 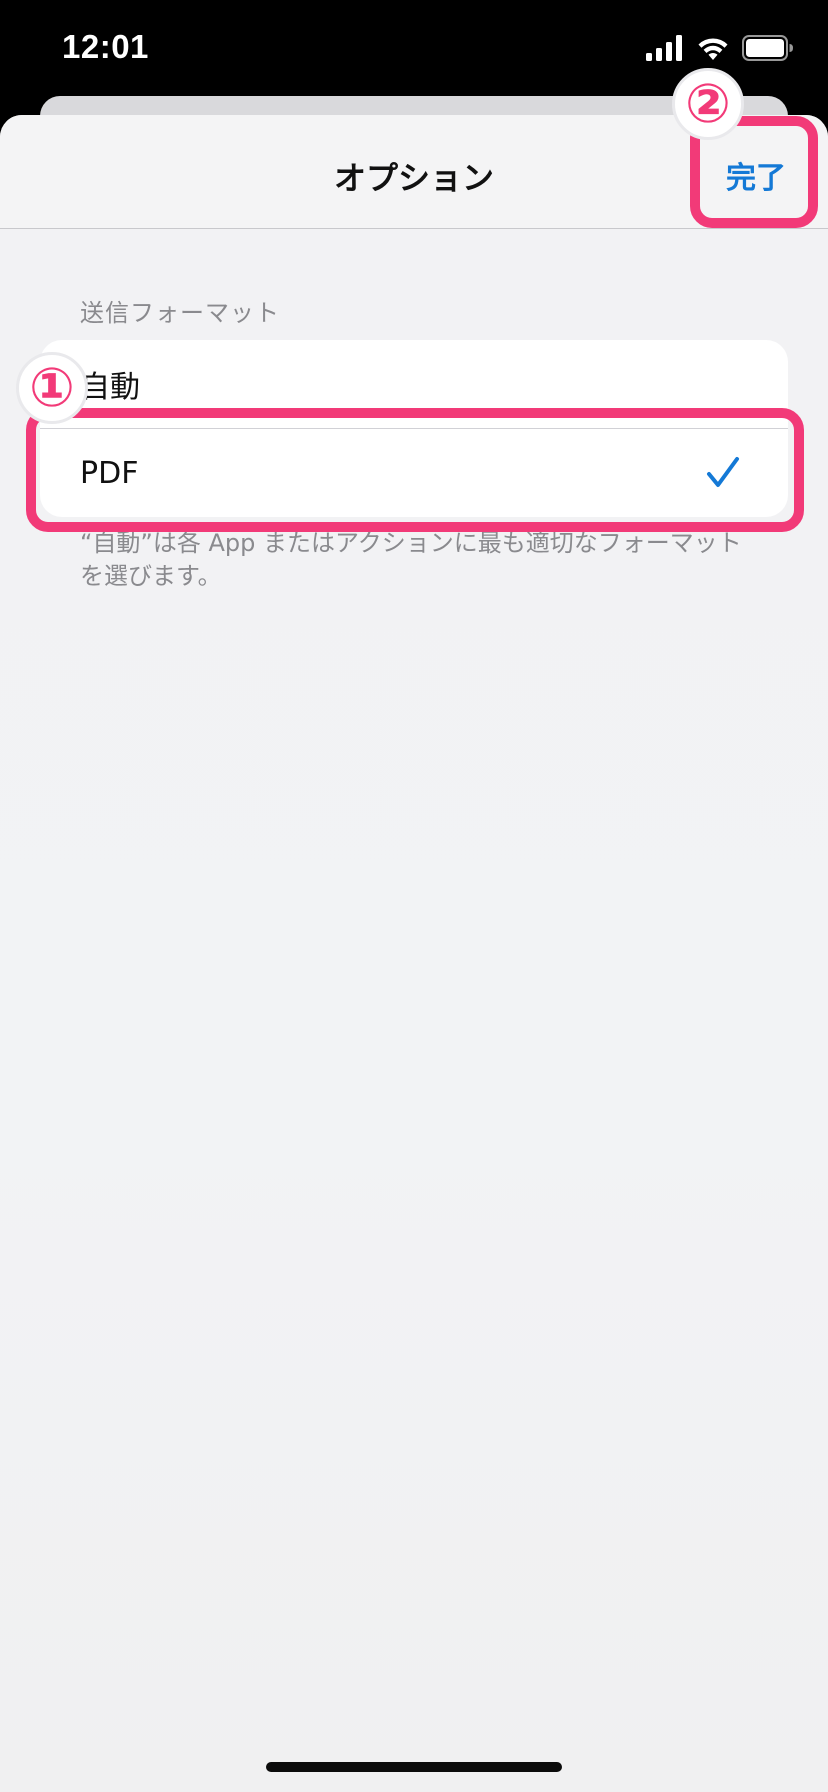 What do you see at coordinates (180, 313) in the screenshot?
I see `section-header: 送信フォーマット` at bounding box center [180, 313].